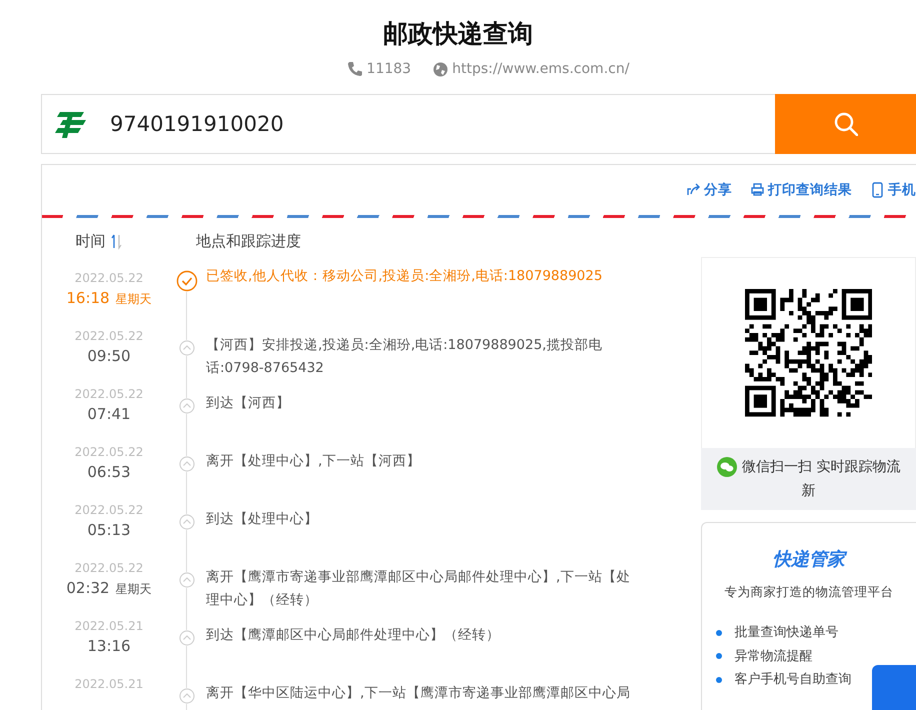 The height and width of the screenshot is (710, 916). Describe the element at coordinates (109, 646) in the screenshot. I see `event-time: 13:16` at that location.